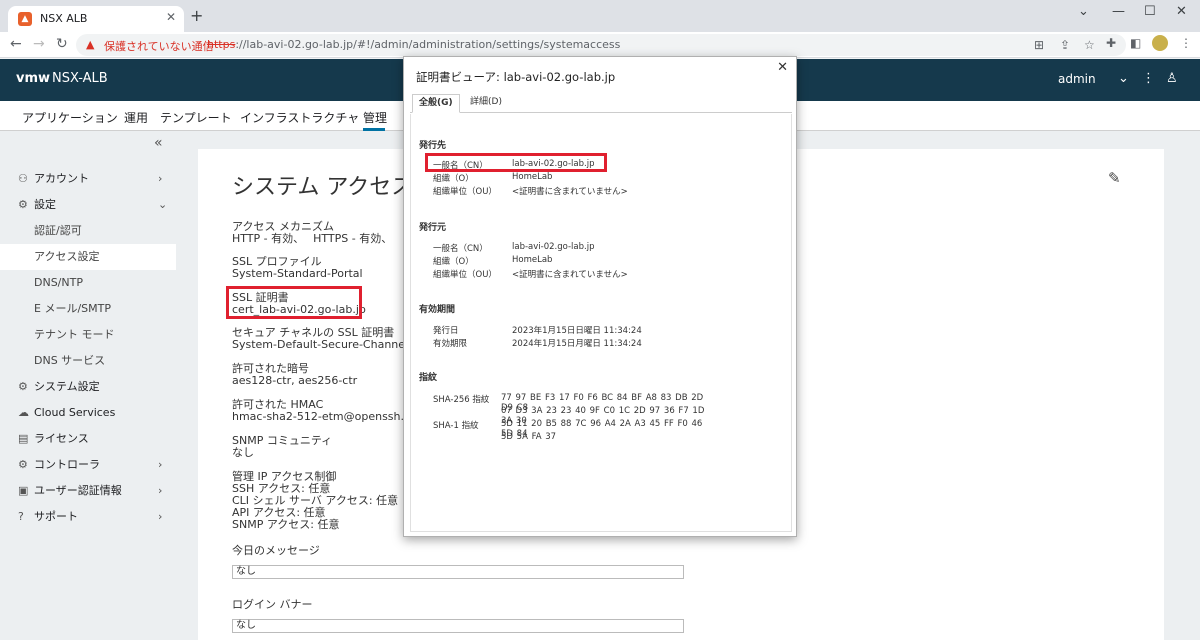  Describe the element at coordinates (570, 275) in the screenshot. I see `issued-by-ou: <証明書に含まれていません>` at that location.